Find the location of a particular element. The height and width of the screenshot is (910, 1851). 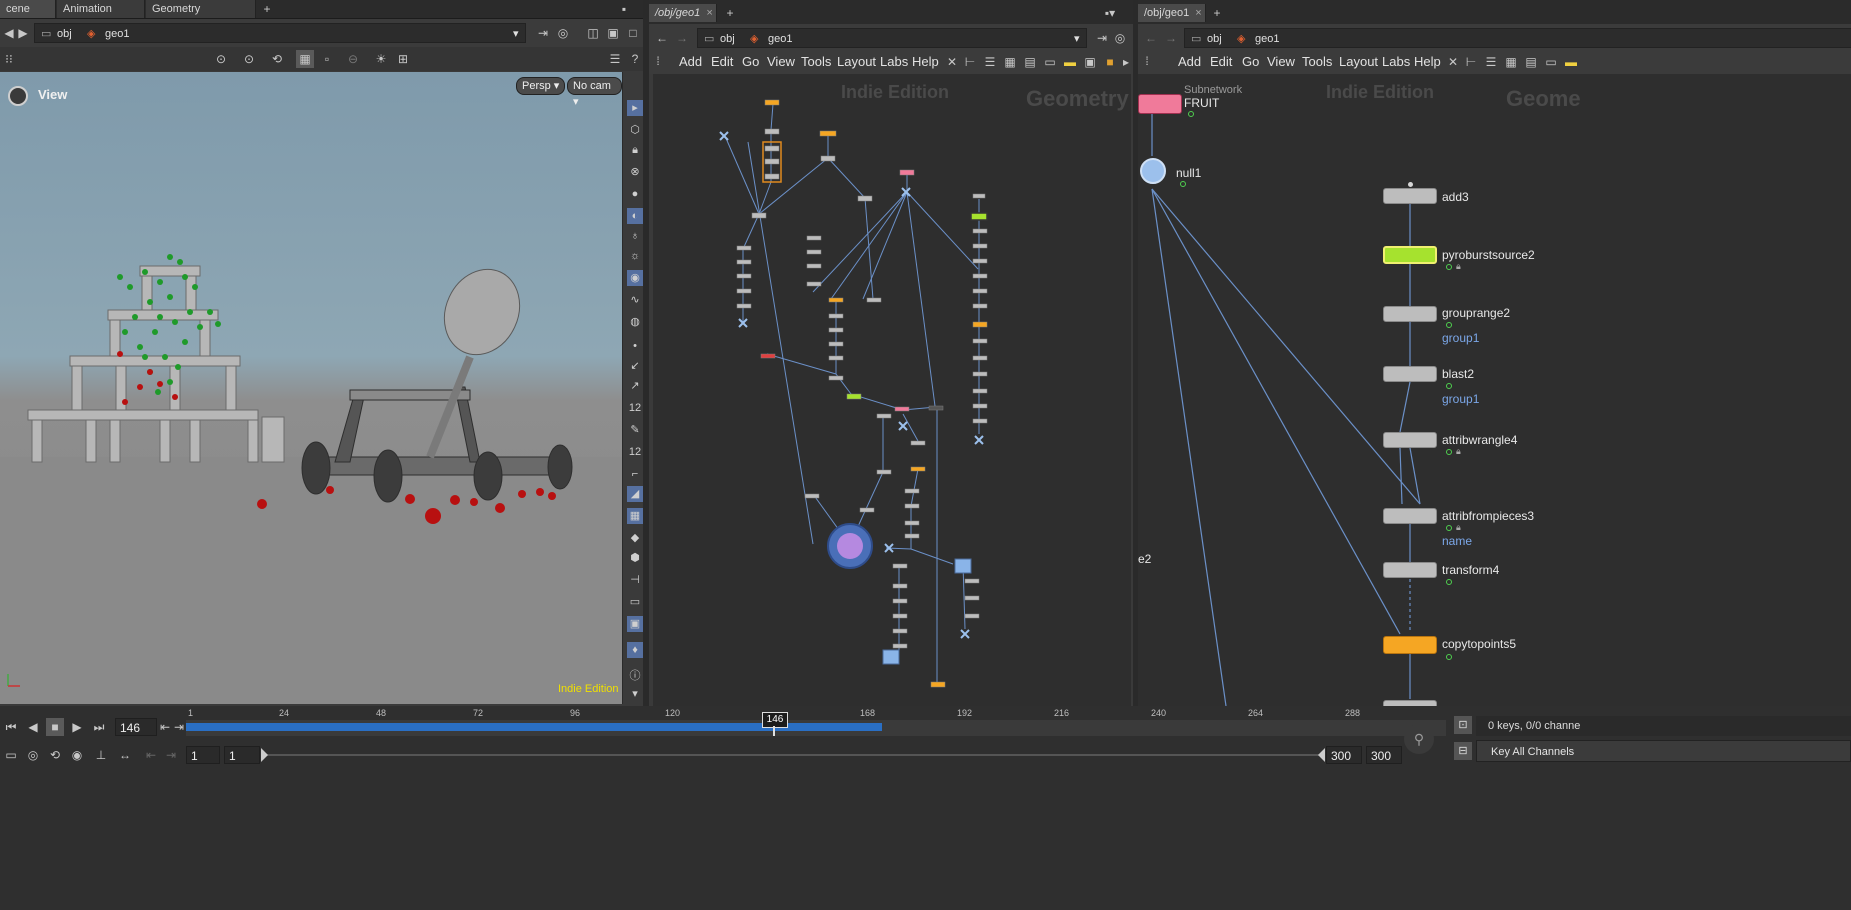

forward-arrow-icon: ▶ is located at coordinates (23, 33).